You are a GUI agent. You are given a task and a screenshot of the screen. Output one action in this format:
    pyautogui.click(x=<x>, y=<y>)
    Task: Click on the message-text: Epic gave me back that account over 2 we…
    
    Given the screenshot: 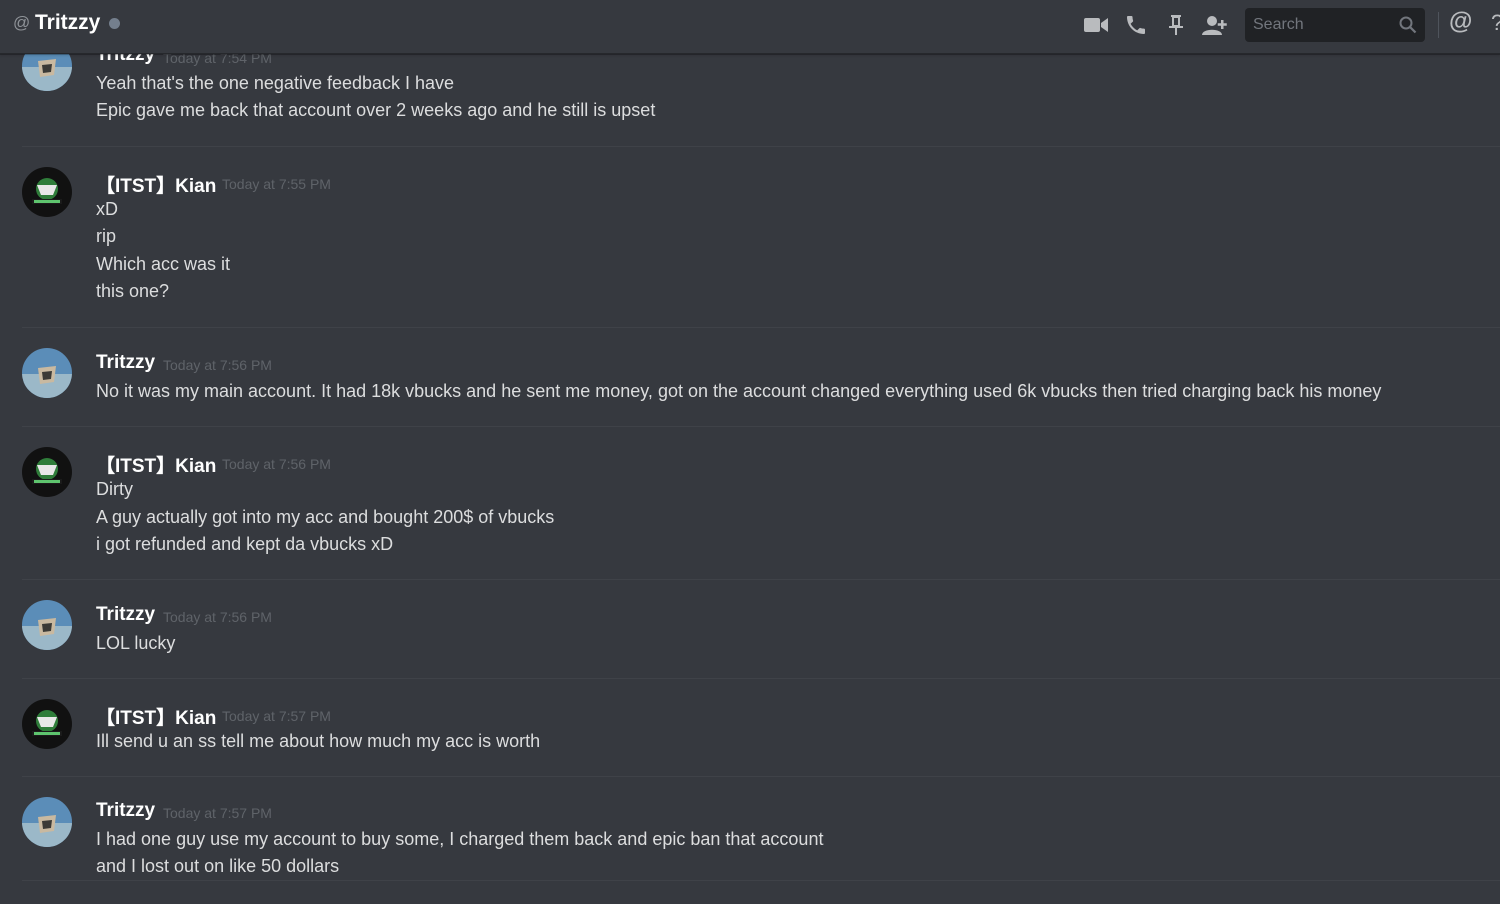 What is the action you would take?
    pyautogui.click(x=376, y=110)
    